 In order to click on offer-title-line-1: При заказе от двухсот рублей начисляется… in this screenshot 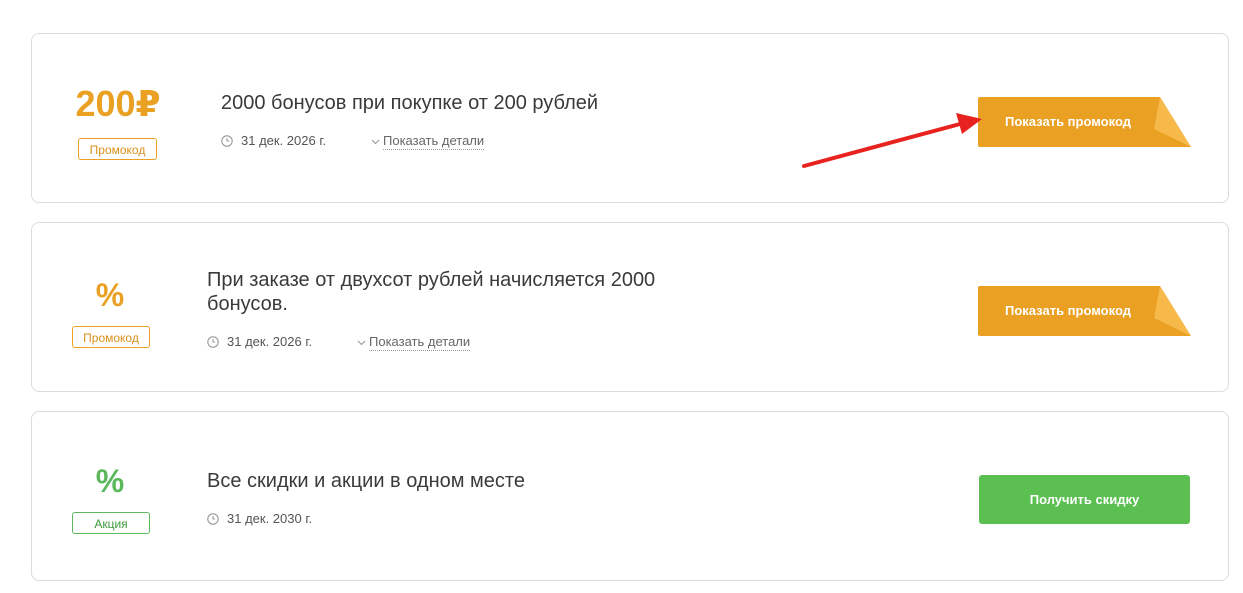, I will do `click(431, 280)`.